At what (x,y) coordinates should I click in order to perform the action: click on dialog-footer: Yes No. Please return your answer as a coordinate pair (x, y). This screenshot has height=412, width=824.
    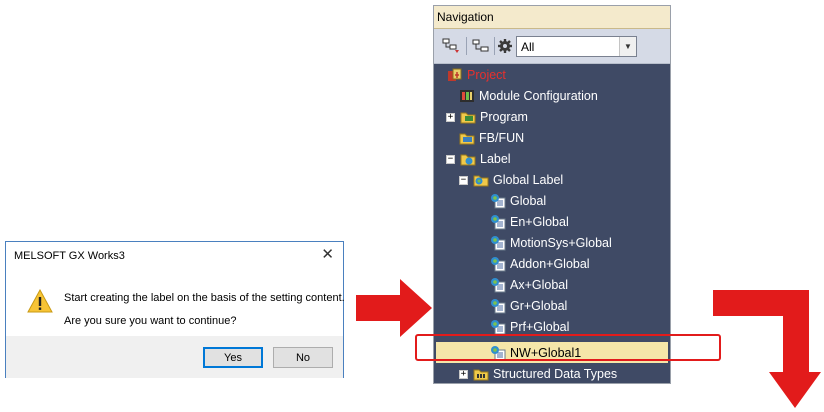
    Looking at the image, I should click on (174, 357).